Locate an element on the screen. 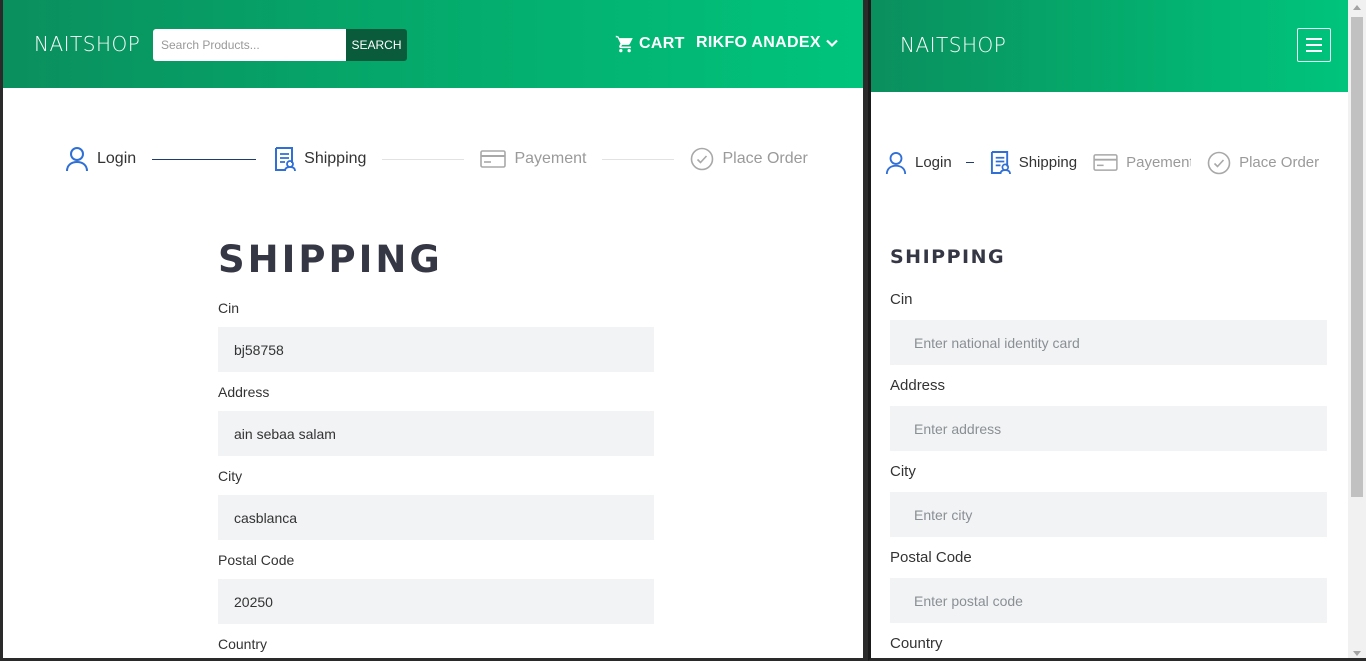 Image resolution: width=1366 pixels, height=661 pixels. scroll-up-icon is located at coordinates (1357, 7).